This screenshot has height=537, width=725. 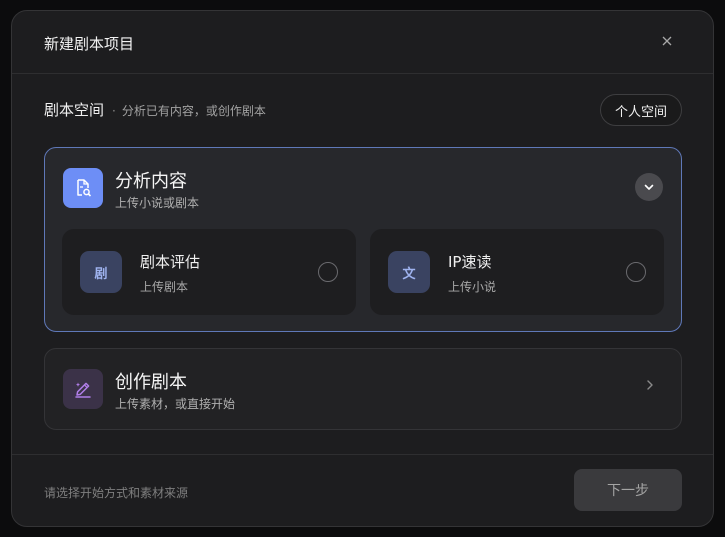 I want to click on option-ip-quick-read: 文 IP速读 上传小说, so click(x=517, y=272).